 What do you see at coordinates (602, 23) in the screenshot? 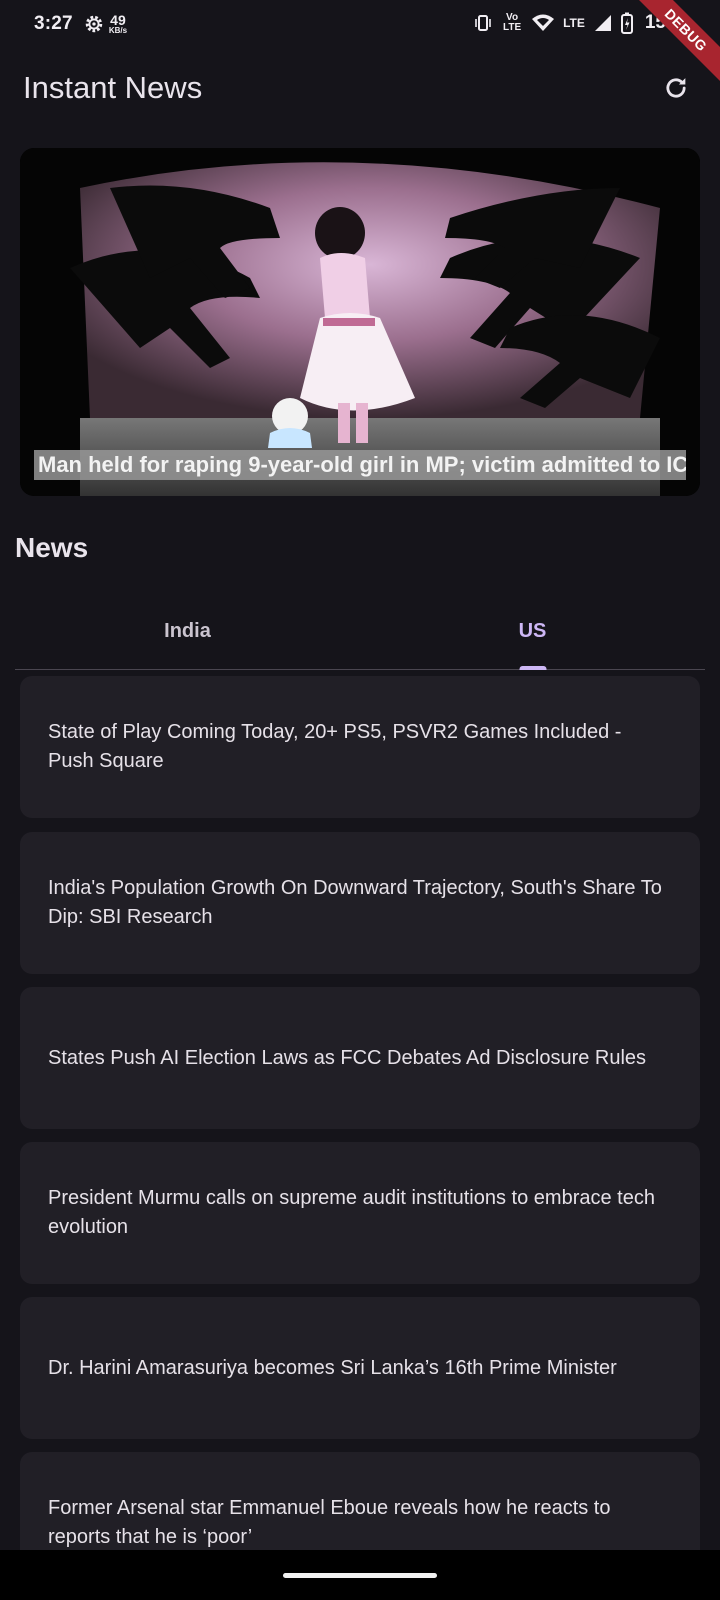
I see `signal-icon` at bounding box center [602, 23].